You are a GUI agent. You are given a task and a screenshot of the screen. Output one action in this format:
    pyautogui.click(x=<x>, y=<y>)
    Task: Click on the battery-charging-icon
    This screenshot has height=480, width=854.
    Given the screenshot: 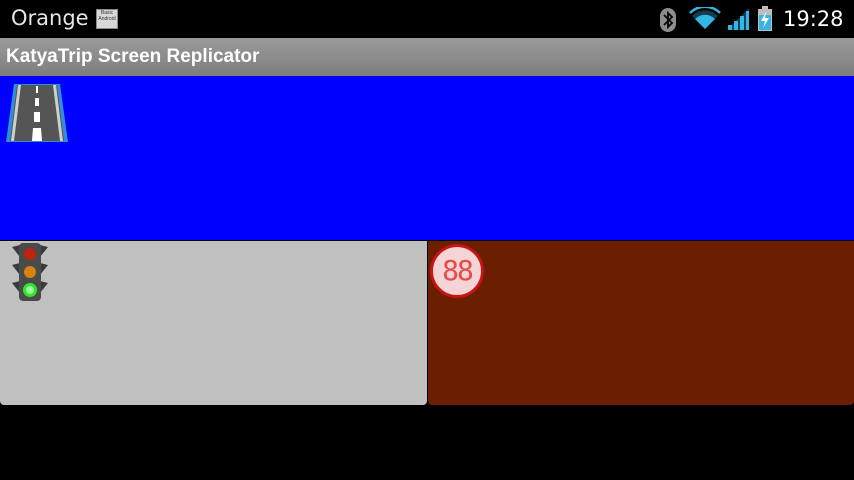 What is the action you would take?
    pyautogui.click(x=765, y=18)
    